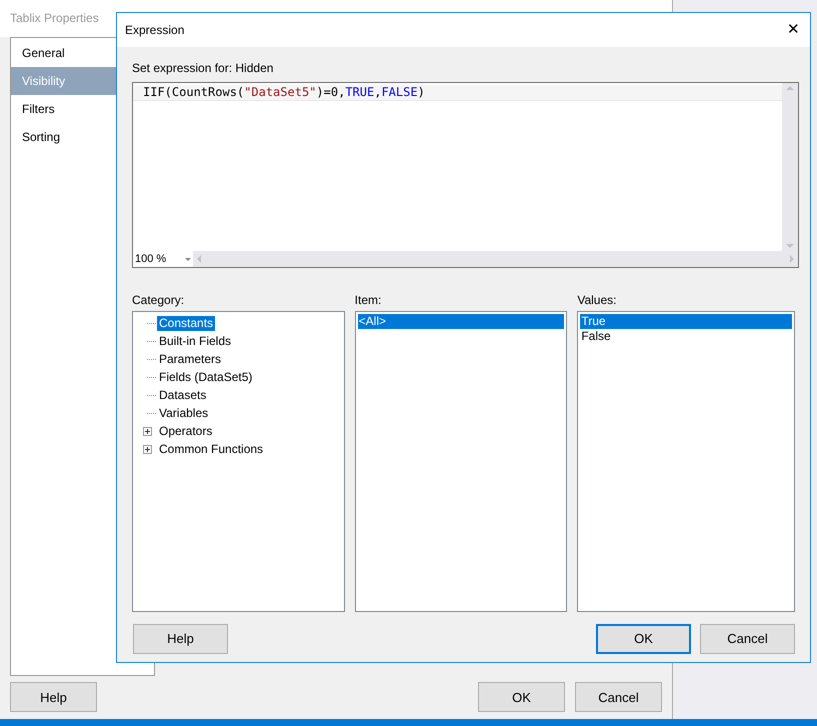  Describe the element at coordinates (186, 323) in the screenshot. I see `tree-item: Constants` at that location.